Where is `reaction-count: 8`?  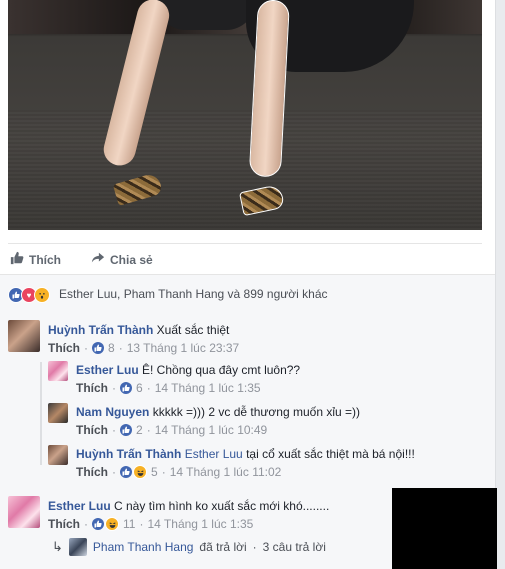 reaction-count: 8 is located at coordinates (111, 348).